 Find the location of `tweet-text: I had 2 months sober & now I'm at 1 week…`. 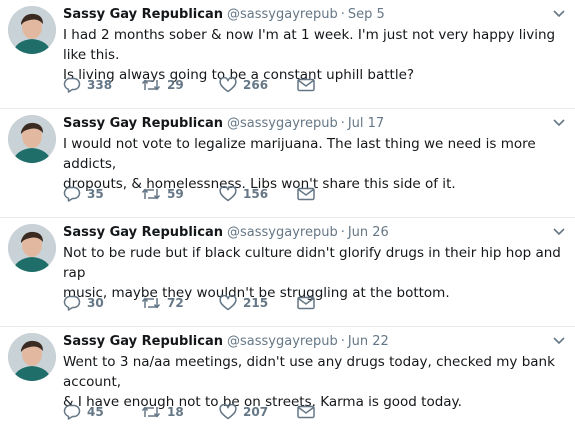

tweet-text: I had 2 months sober & now I'm at 1 week… is located at coordinates (309, 55).